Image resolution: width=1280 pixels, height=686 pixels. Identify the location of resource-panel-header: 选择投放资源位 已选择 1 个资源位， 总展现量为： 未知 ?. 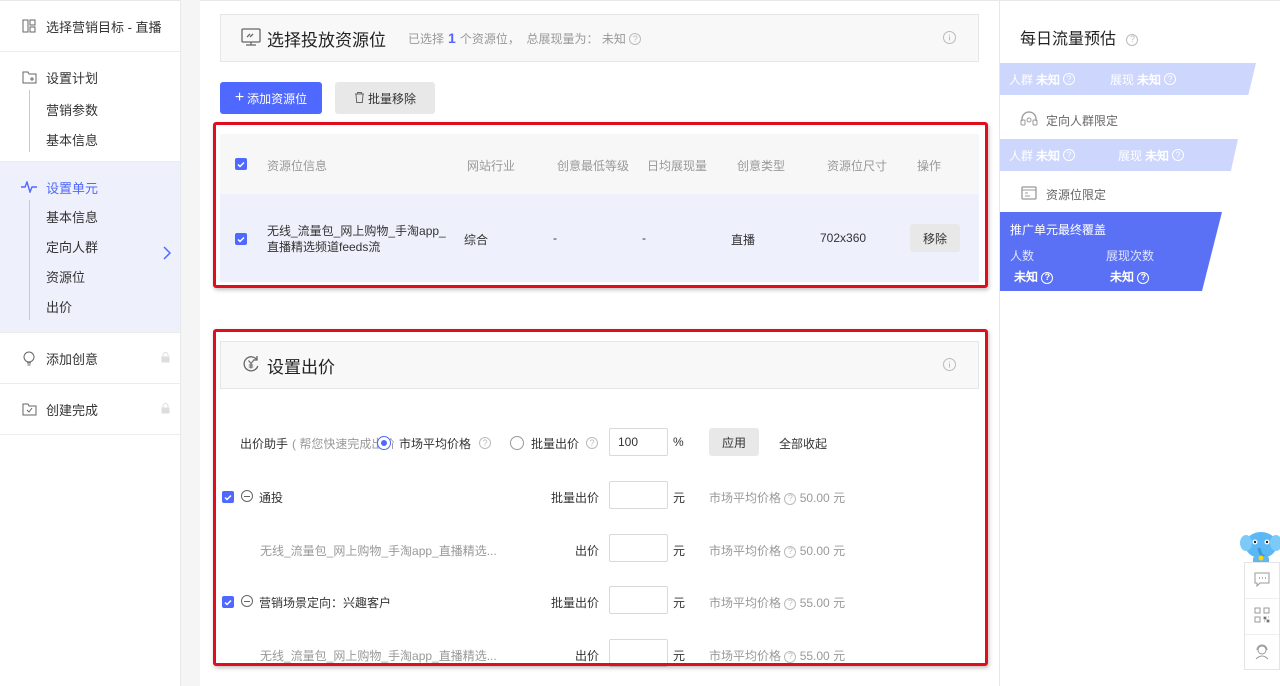
(599, 38).